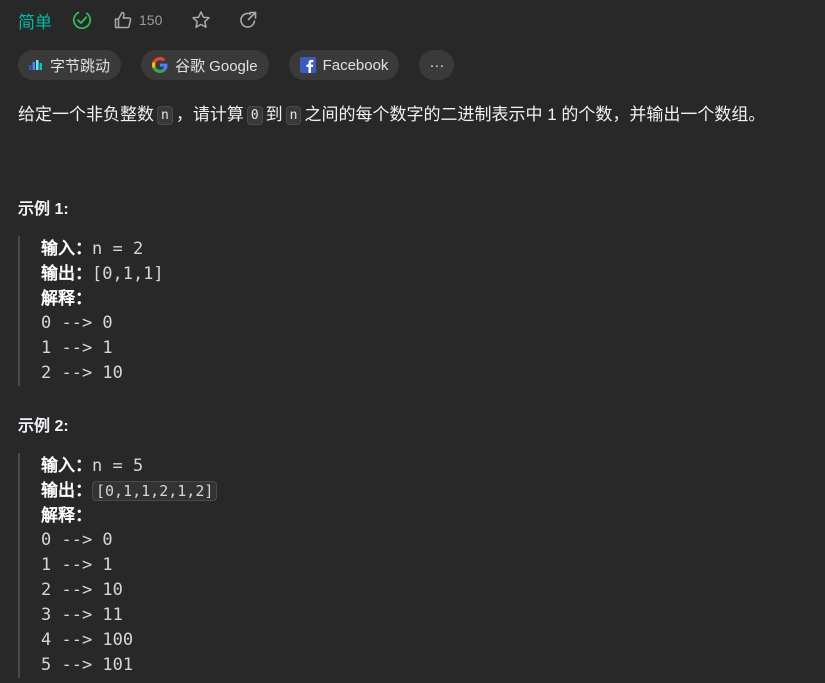 Image resolution: width=825 pixels, height=683 pixels. I want to click on tag-facebook: Facebook, so click(344, 65).